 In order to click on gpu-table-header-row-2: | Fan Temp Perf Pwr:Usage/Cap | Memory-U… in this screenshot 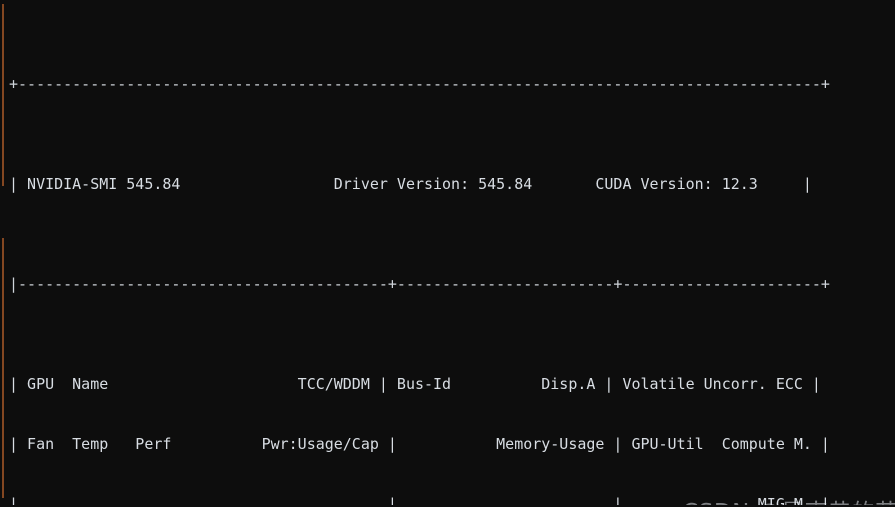, I will do `click(419, 444)`.